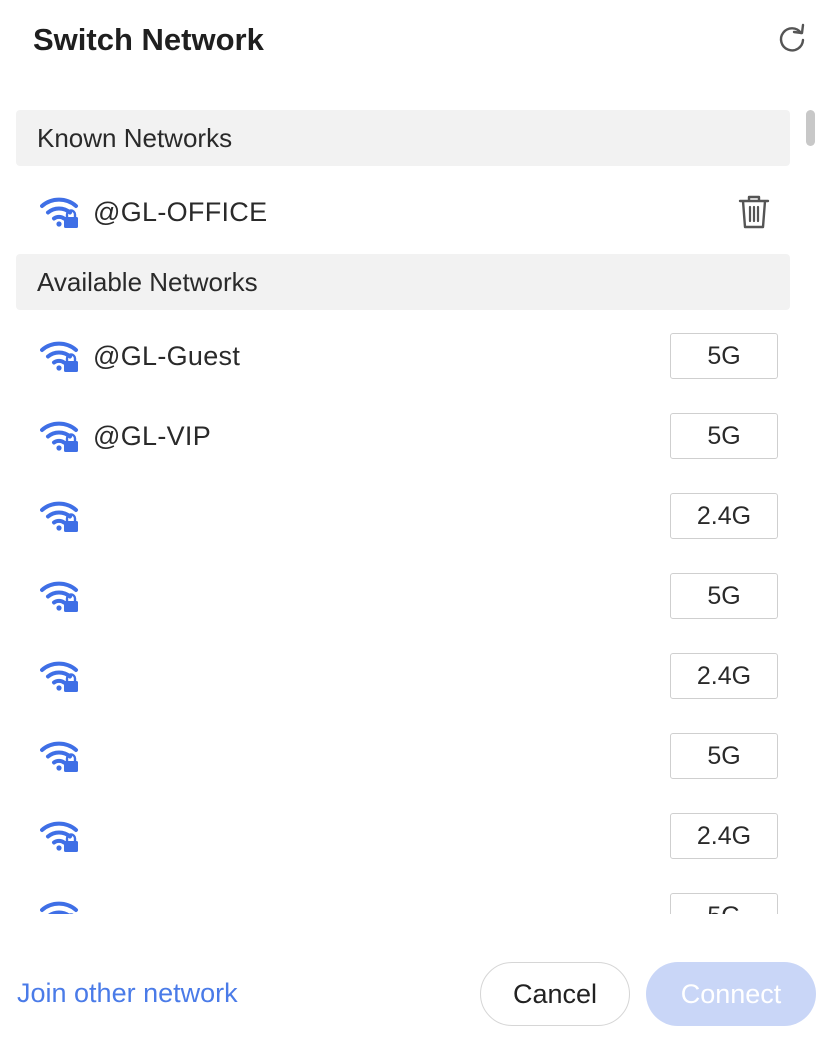 The height and width of the screenshot is (1038, 832). Describe the element at coordinates (180, 211) in the screenshot. I see `network-ssid: @GL-OFFICE` at that location.